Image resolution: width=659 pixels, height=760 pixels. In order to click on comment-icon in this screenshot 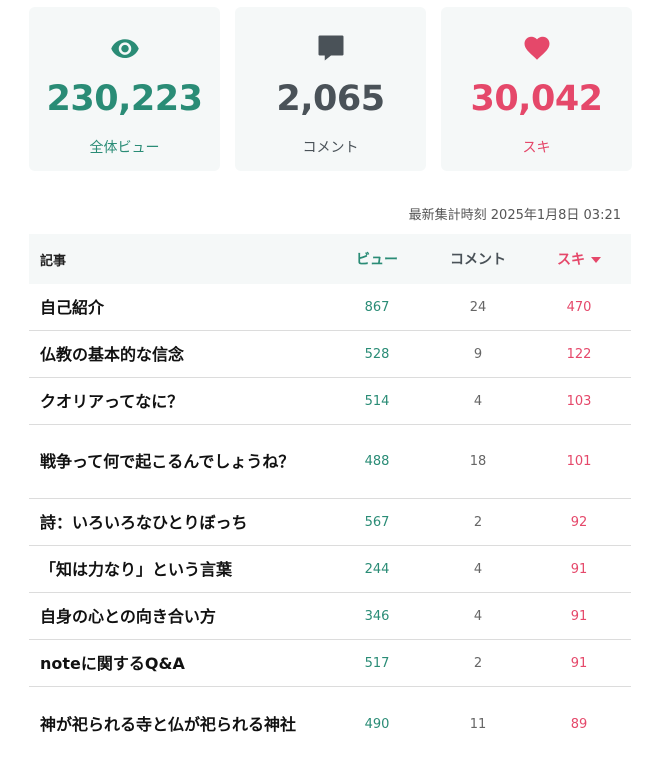, I will do `click(330, 48)`.